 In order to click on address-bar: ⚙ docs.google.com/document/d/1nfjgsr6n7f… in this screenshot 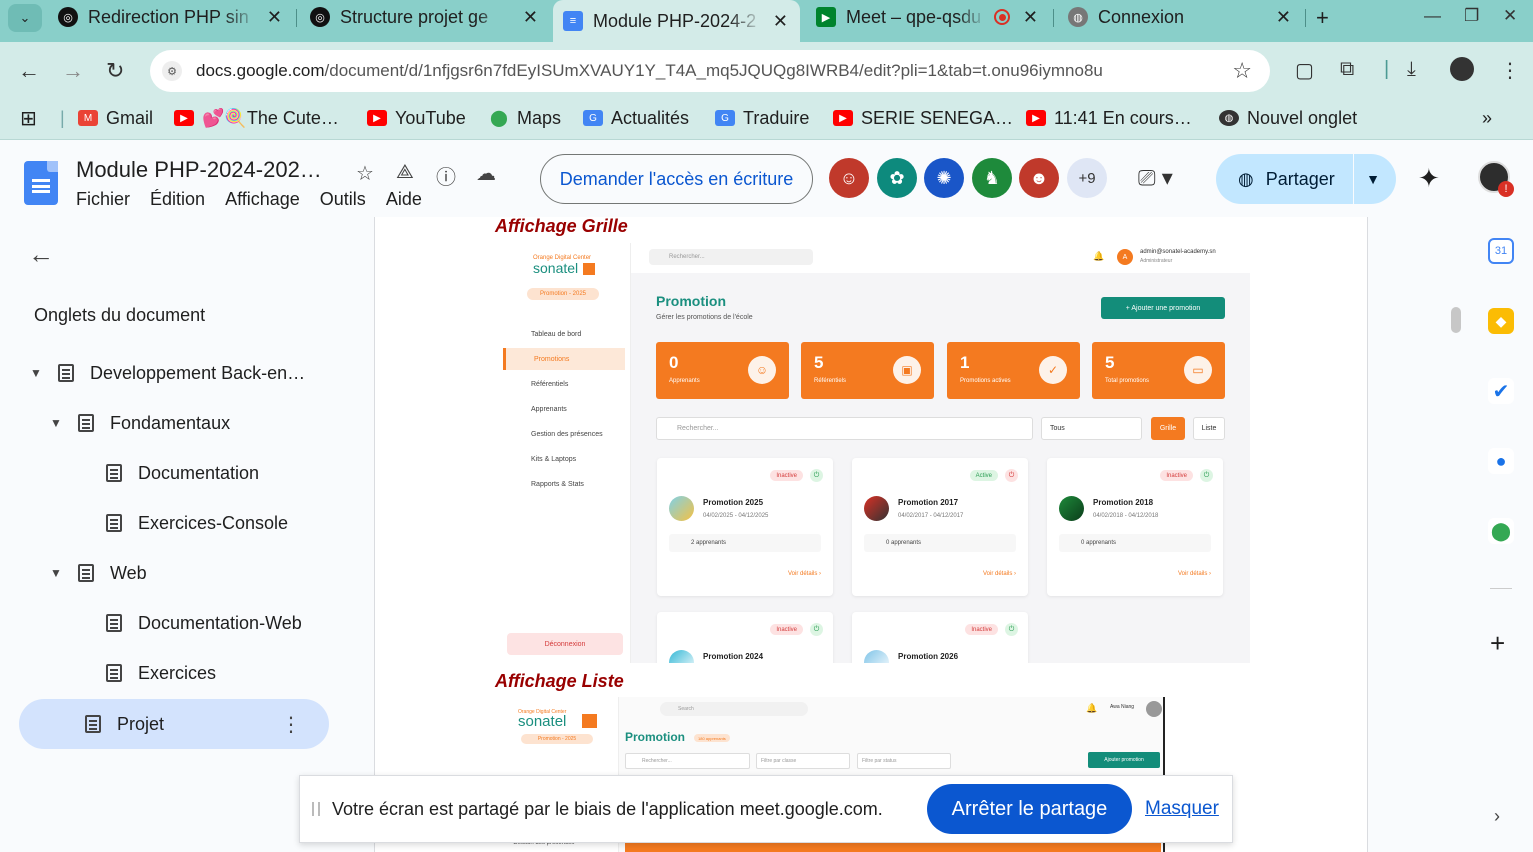, I will do `click(710, 71)`.